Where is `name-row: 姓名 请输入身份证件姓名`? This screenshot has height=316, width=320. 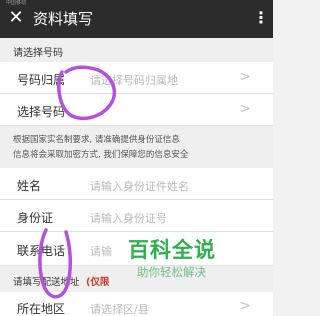 name-row: 姓名 请输入身份证件姓名 is located at coordinates (136, 184).